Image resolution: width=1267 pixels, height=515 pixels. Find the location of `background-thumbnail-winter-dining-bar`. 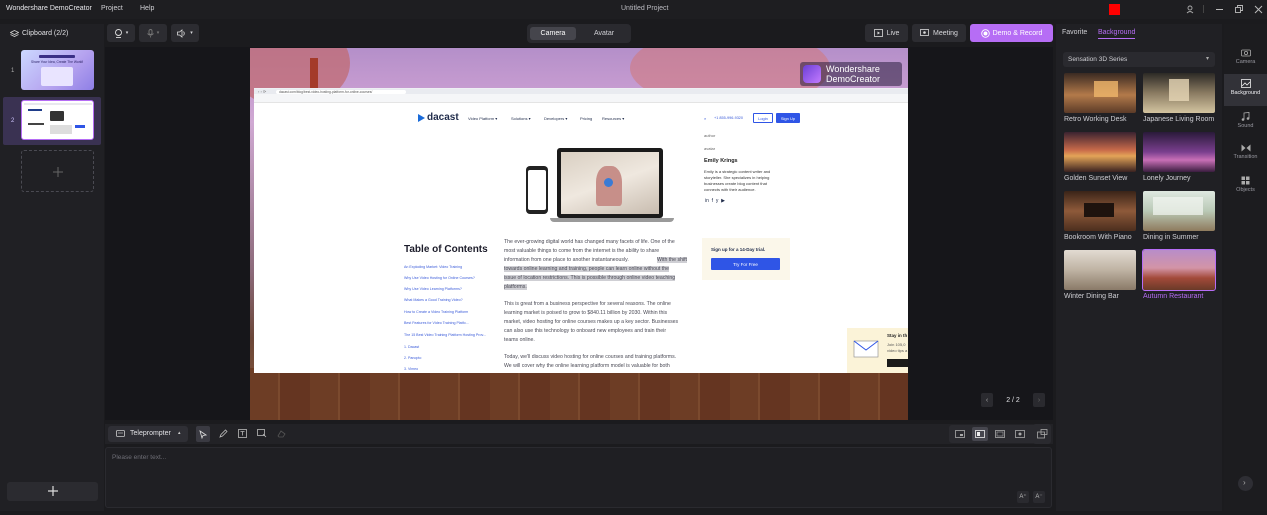

background-thumbnail-winter-dining-bar is located at coordinates (1100, 270).